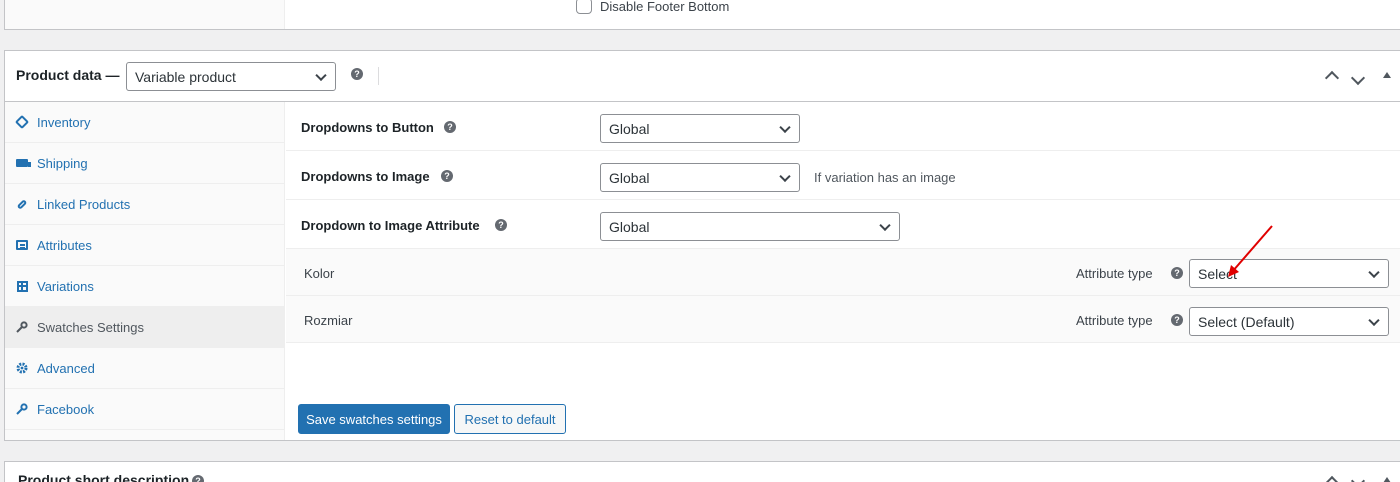 The height and width of the screenshot is (482, 1400). I want to click on annotation-arrow-icon, so click(1250, 251).